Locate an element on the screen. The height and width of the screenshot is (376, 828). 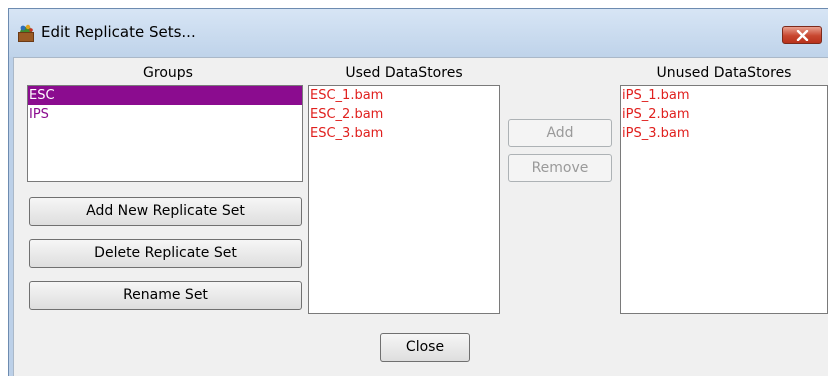
rename-set-label: Rename Set is located at coordinates (165, 295).